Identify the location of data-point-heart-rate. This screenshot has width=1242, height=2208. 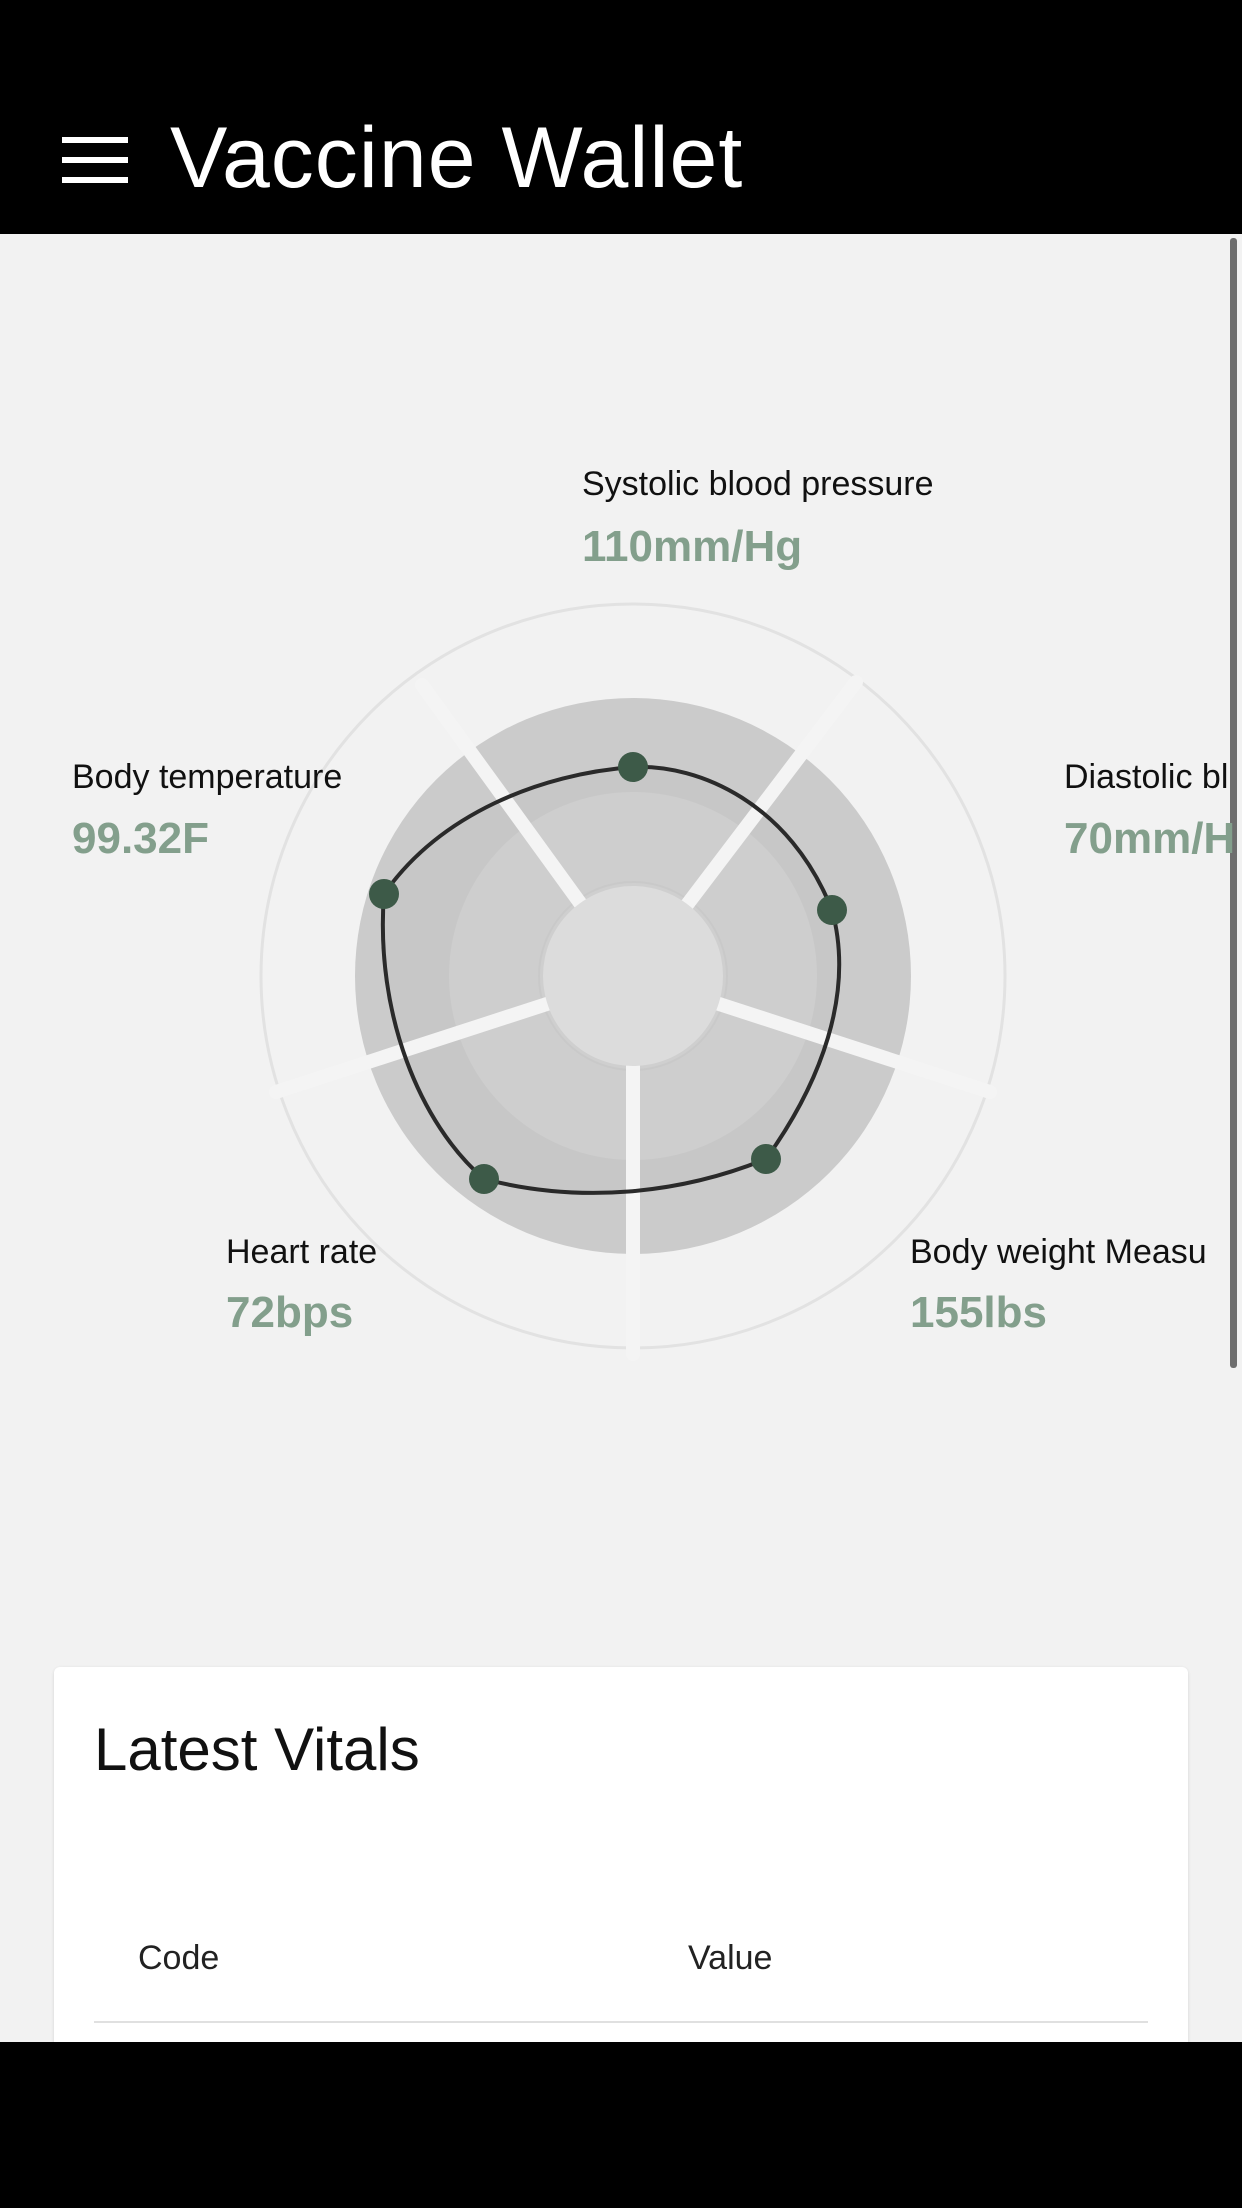
(484, 1179).